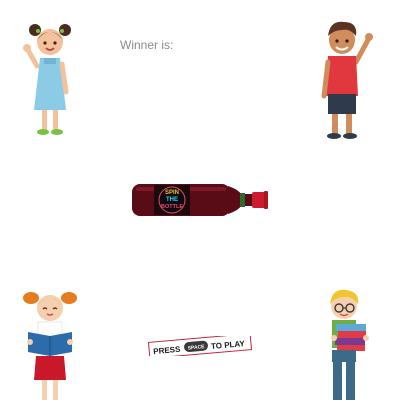 The image size is (400, 405). Describe the element at coordinates (47, 79) in the screenshot. I see `girl-waving-icon` at that location.